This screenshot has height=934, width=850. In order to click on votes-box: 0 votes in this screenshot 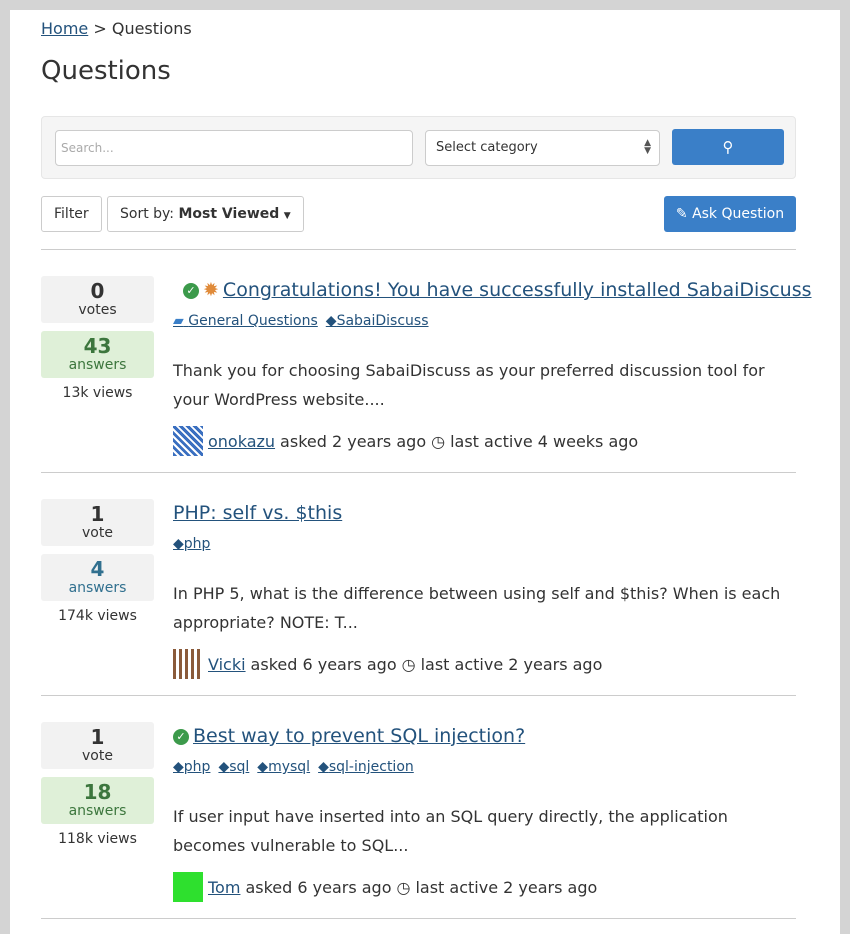, I will do `click(97, 299)`.